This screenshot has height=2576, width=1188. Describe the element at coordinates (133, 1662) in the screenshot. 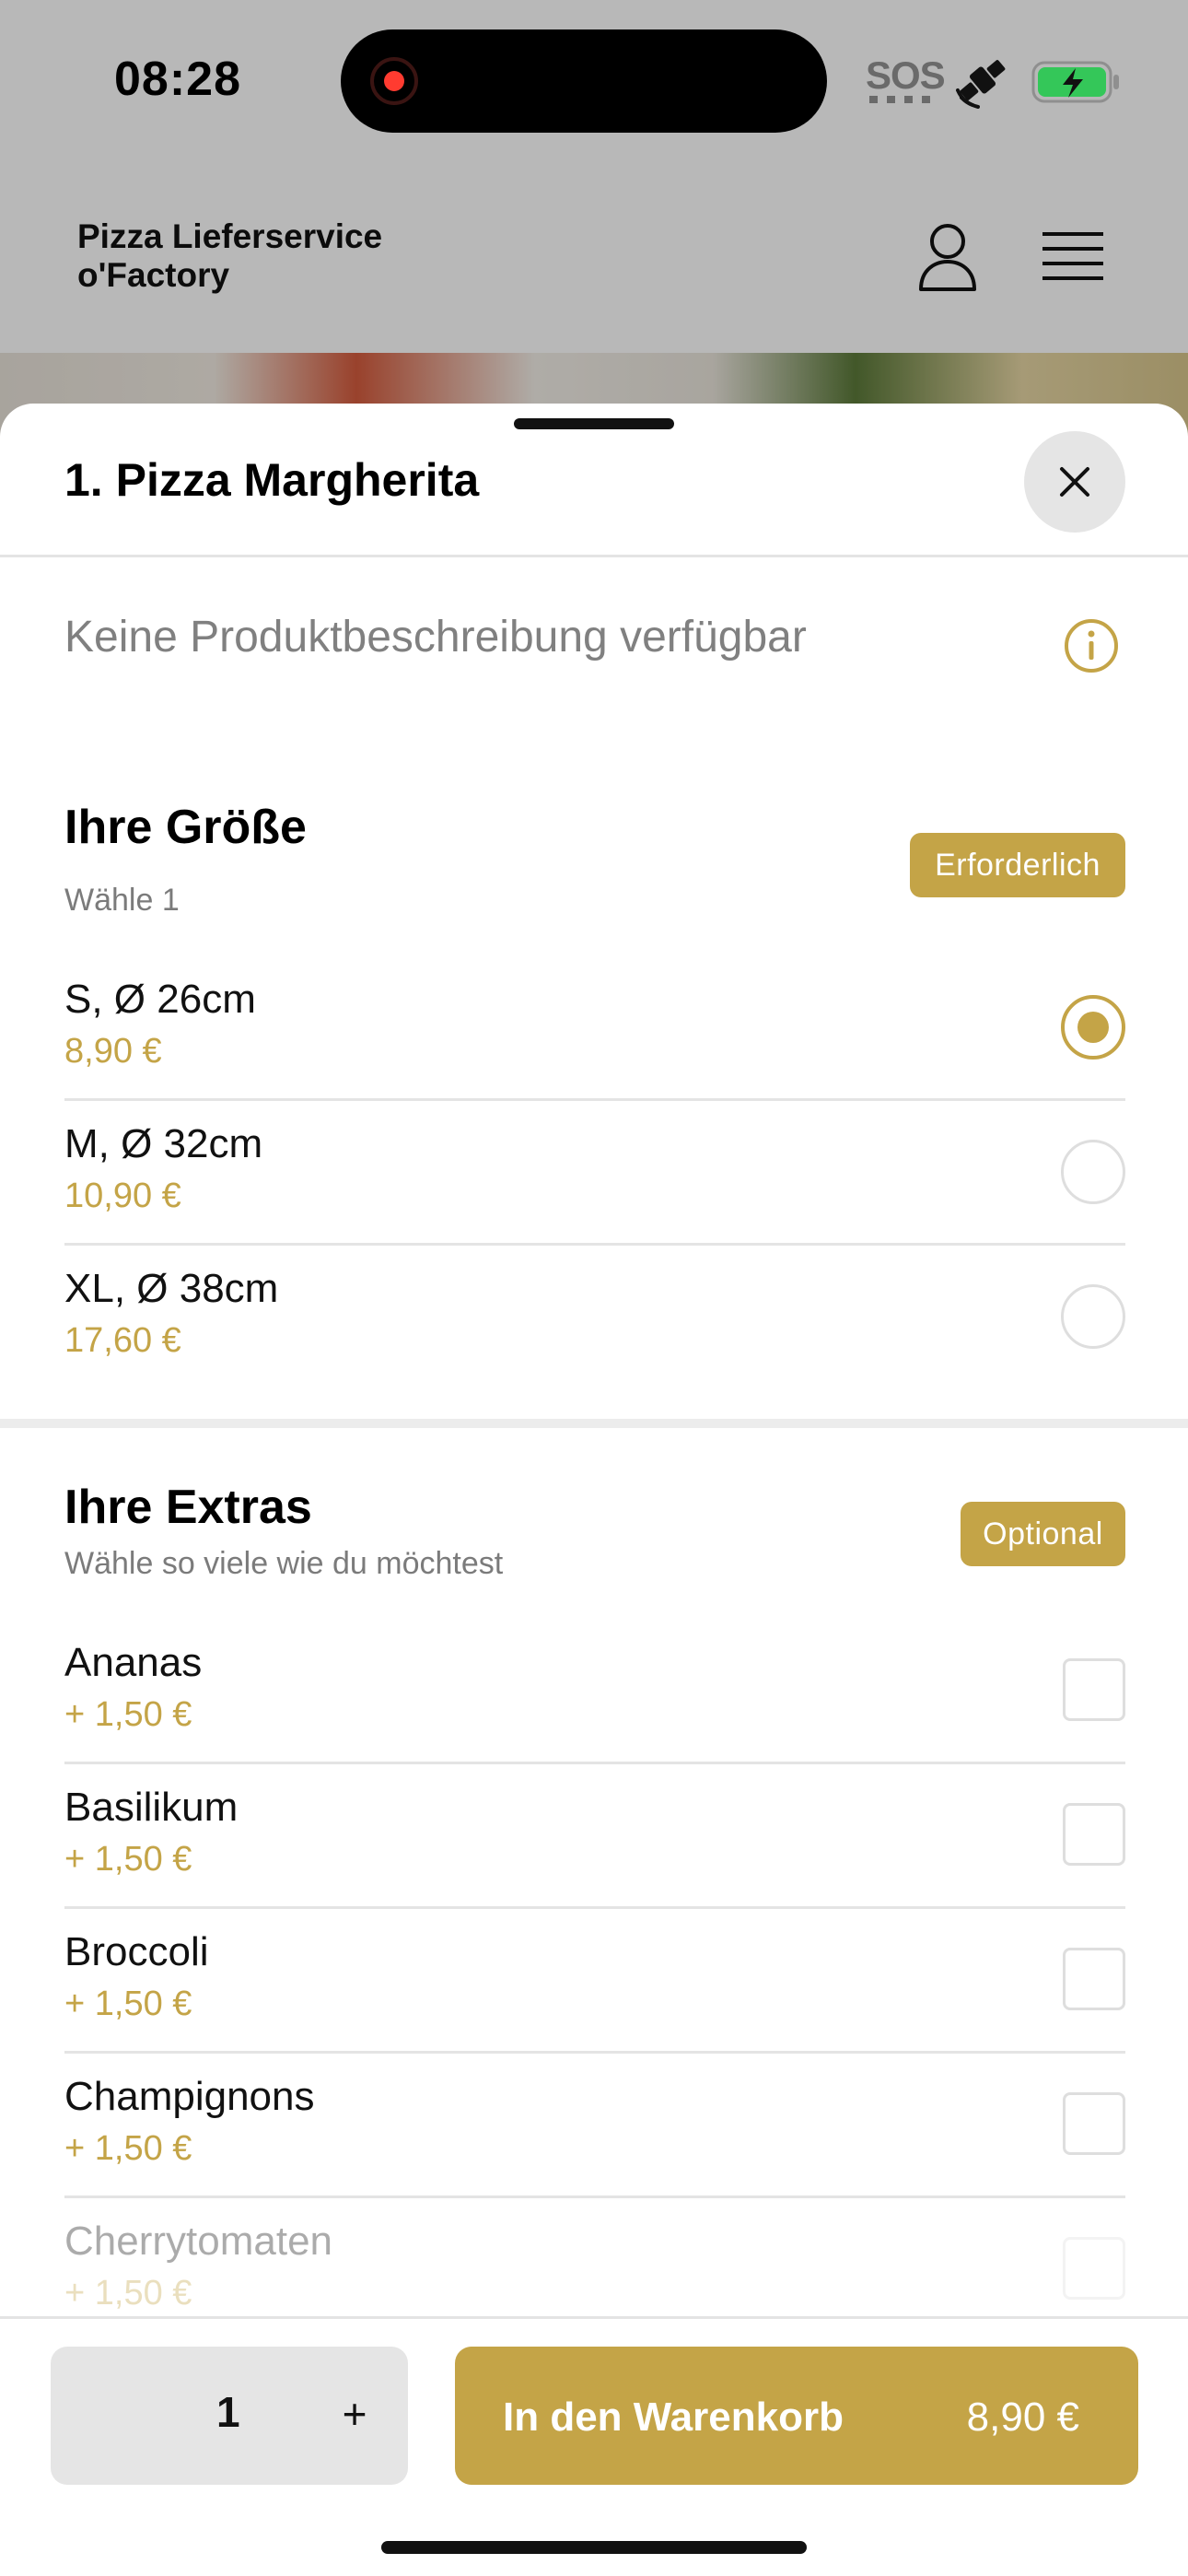

I see `extra-item-name: Ananas` at that location.